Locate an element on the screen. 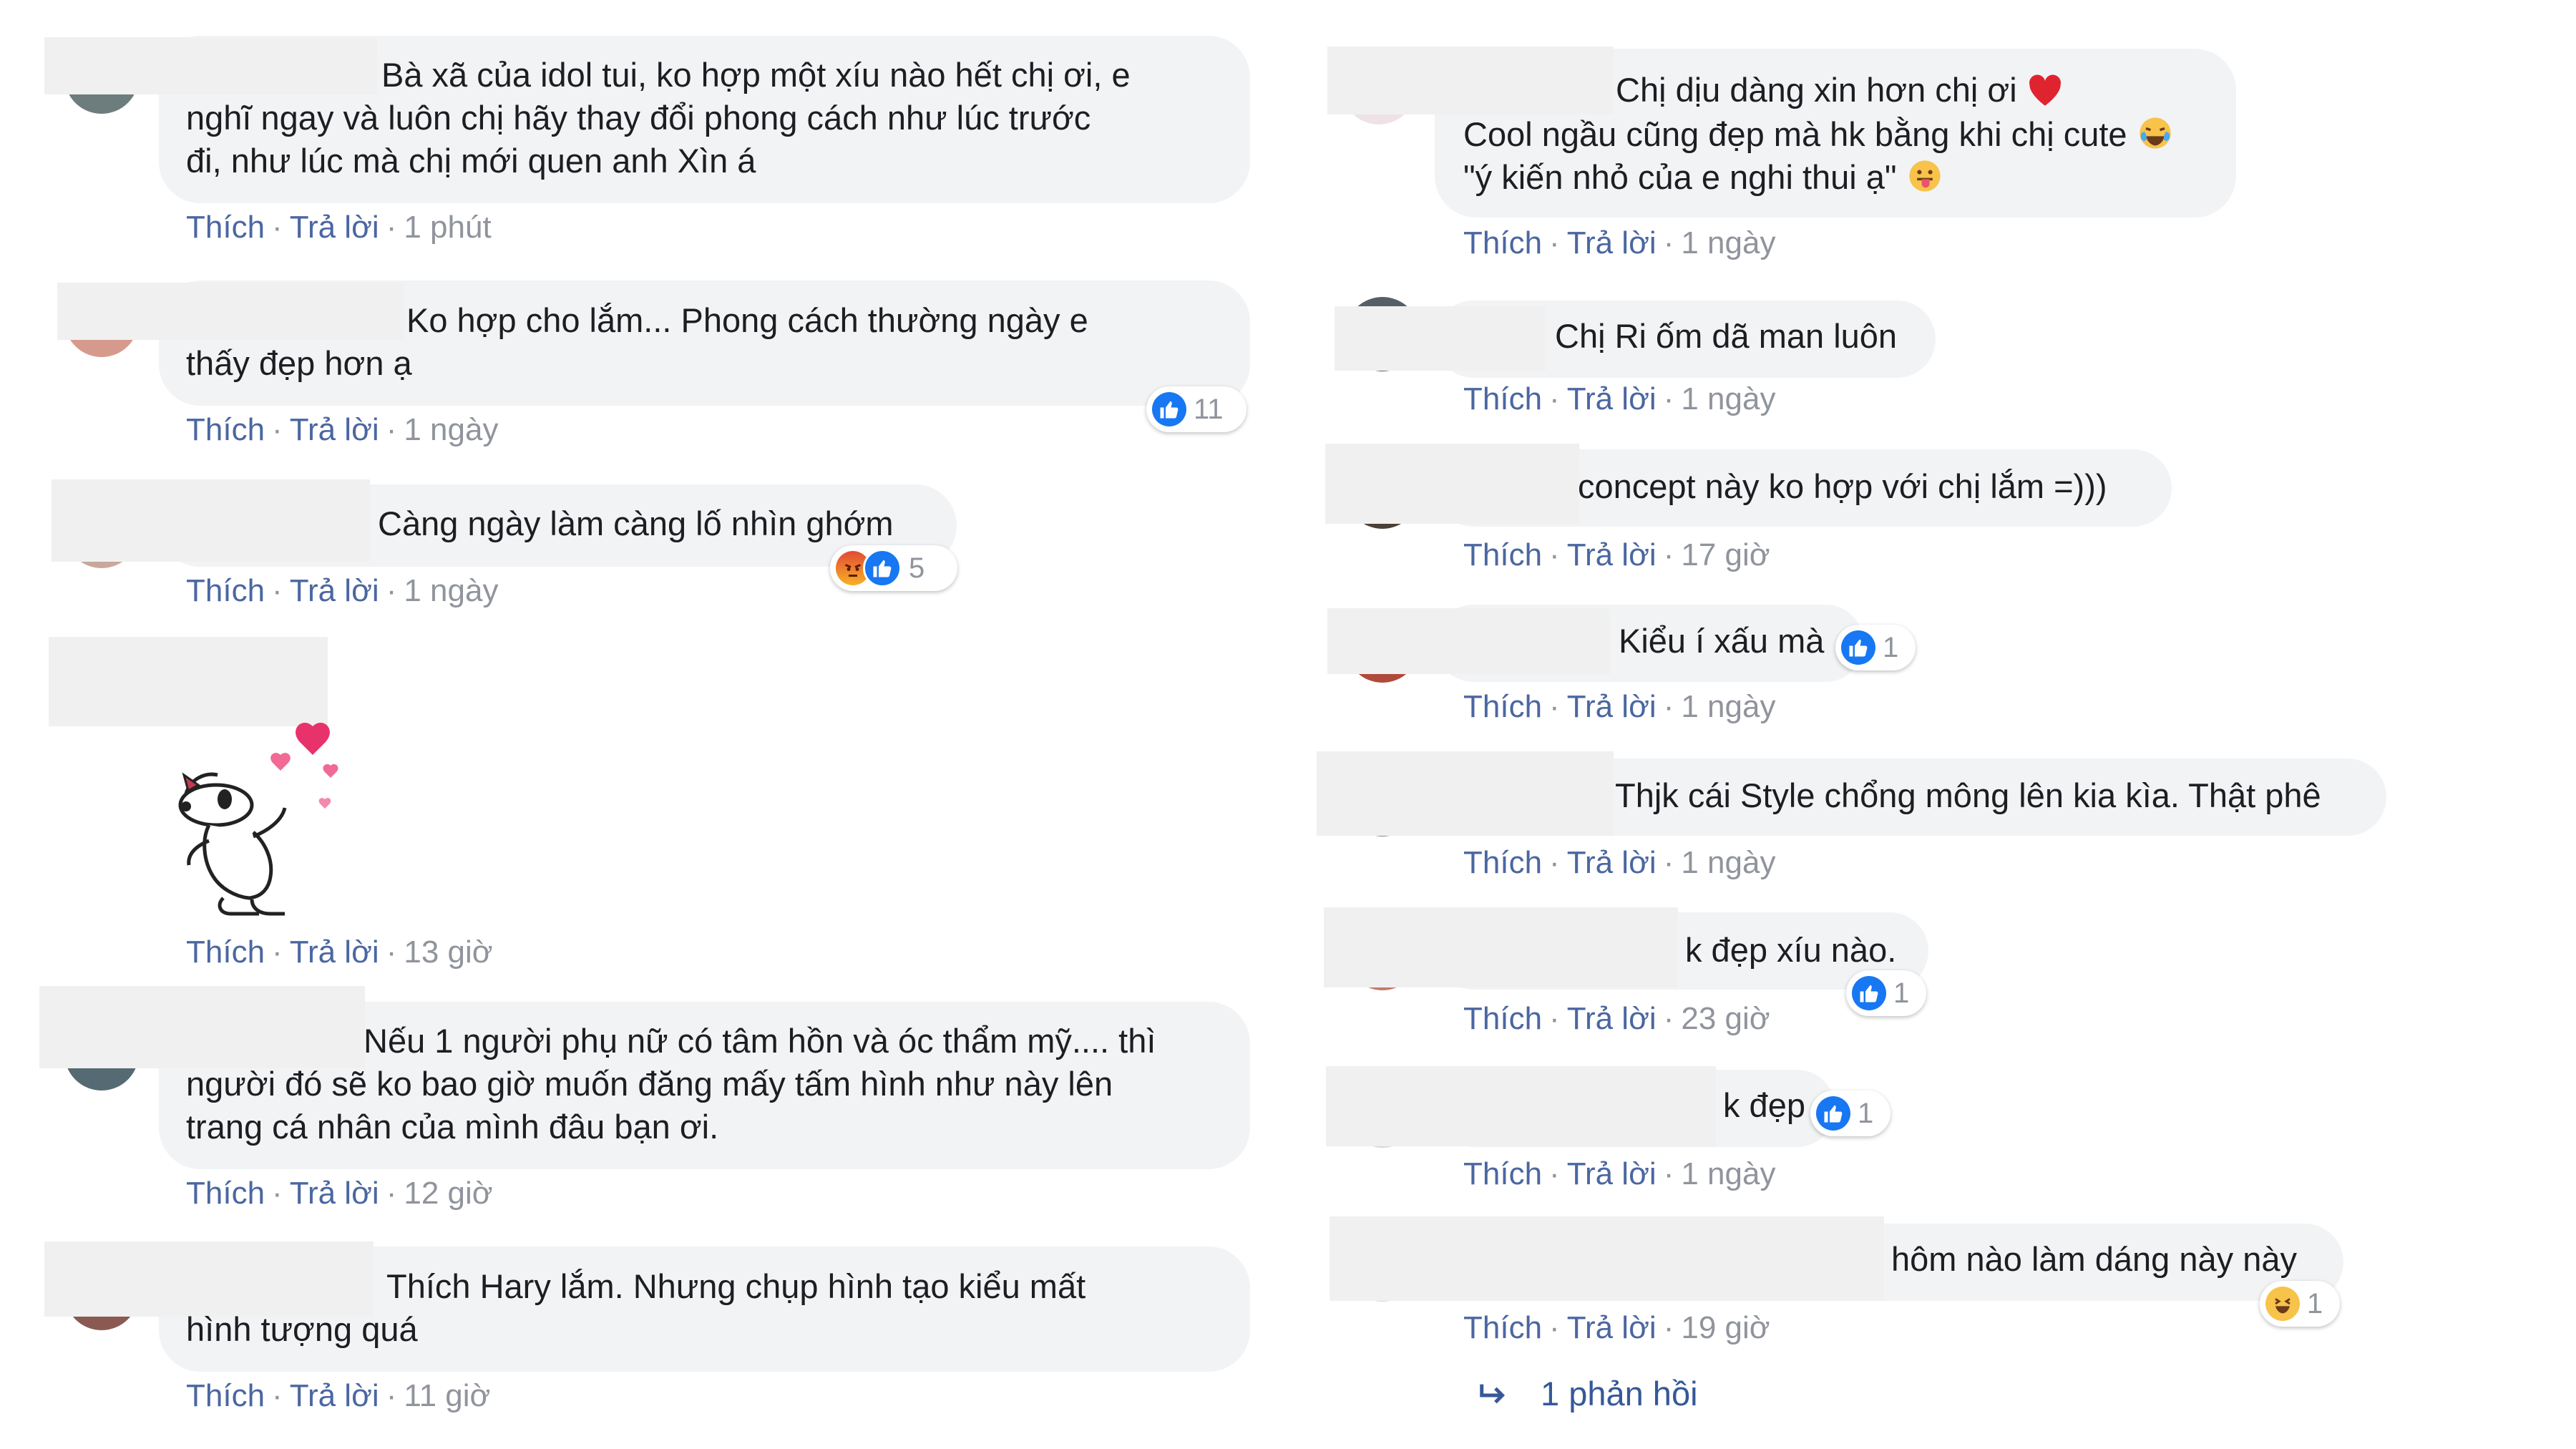 The image size is (2576, 1449). comment-actions: Thích · Trả lời · 1 phút is located at coordinates (339, 227).